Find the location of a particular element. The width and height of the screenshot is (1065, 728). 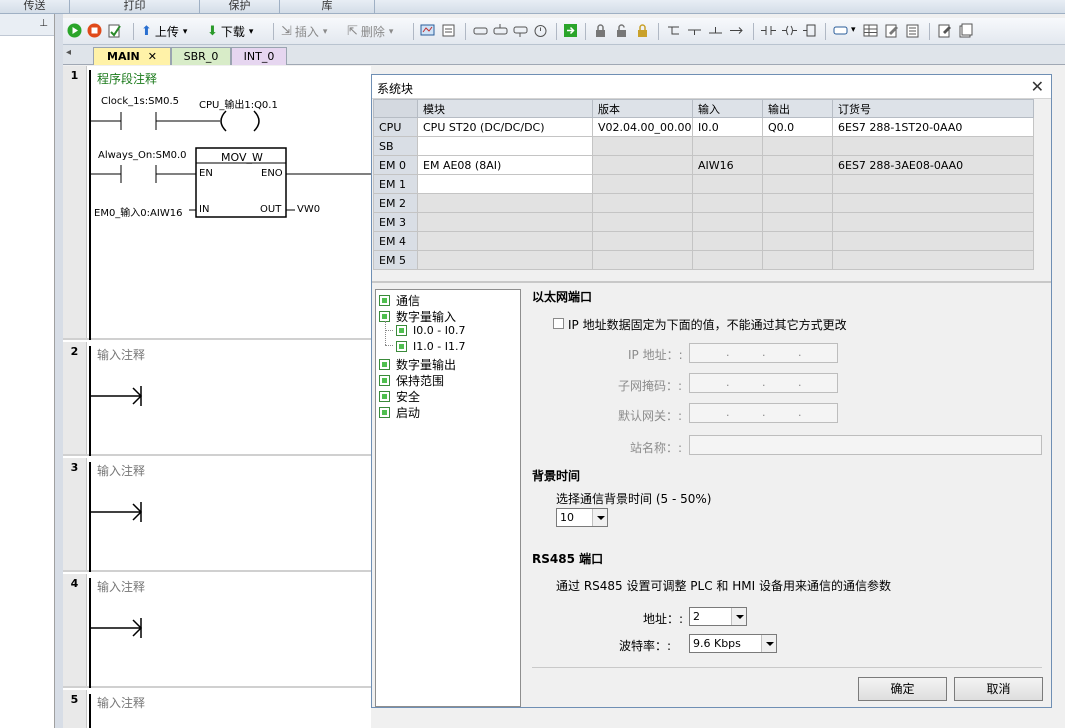

branch-down-icon is located at coordinates (673, 30).